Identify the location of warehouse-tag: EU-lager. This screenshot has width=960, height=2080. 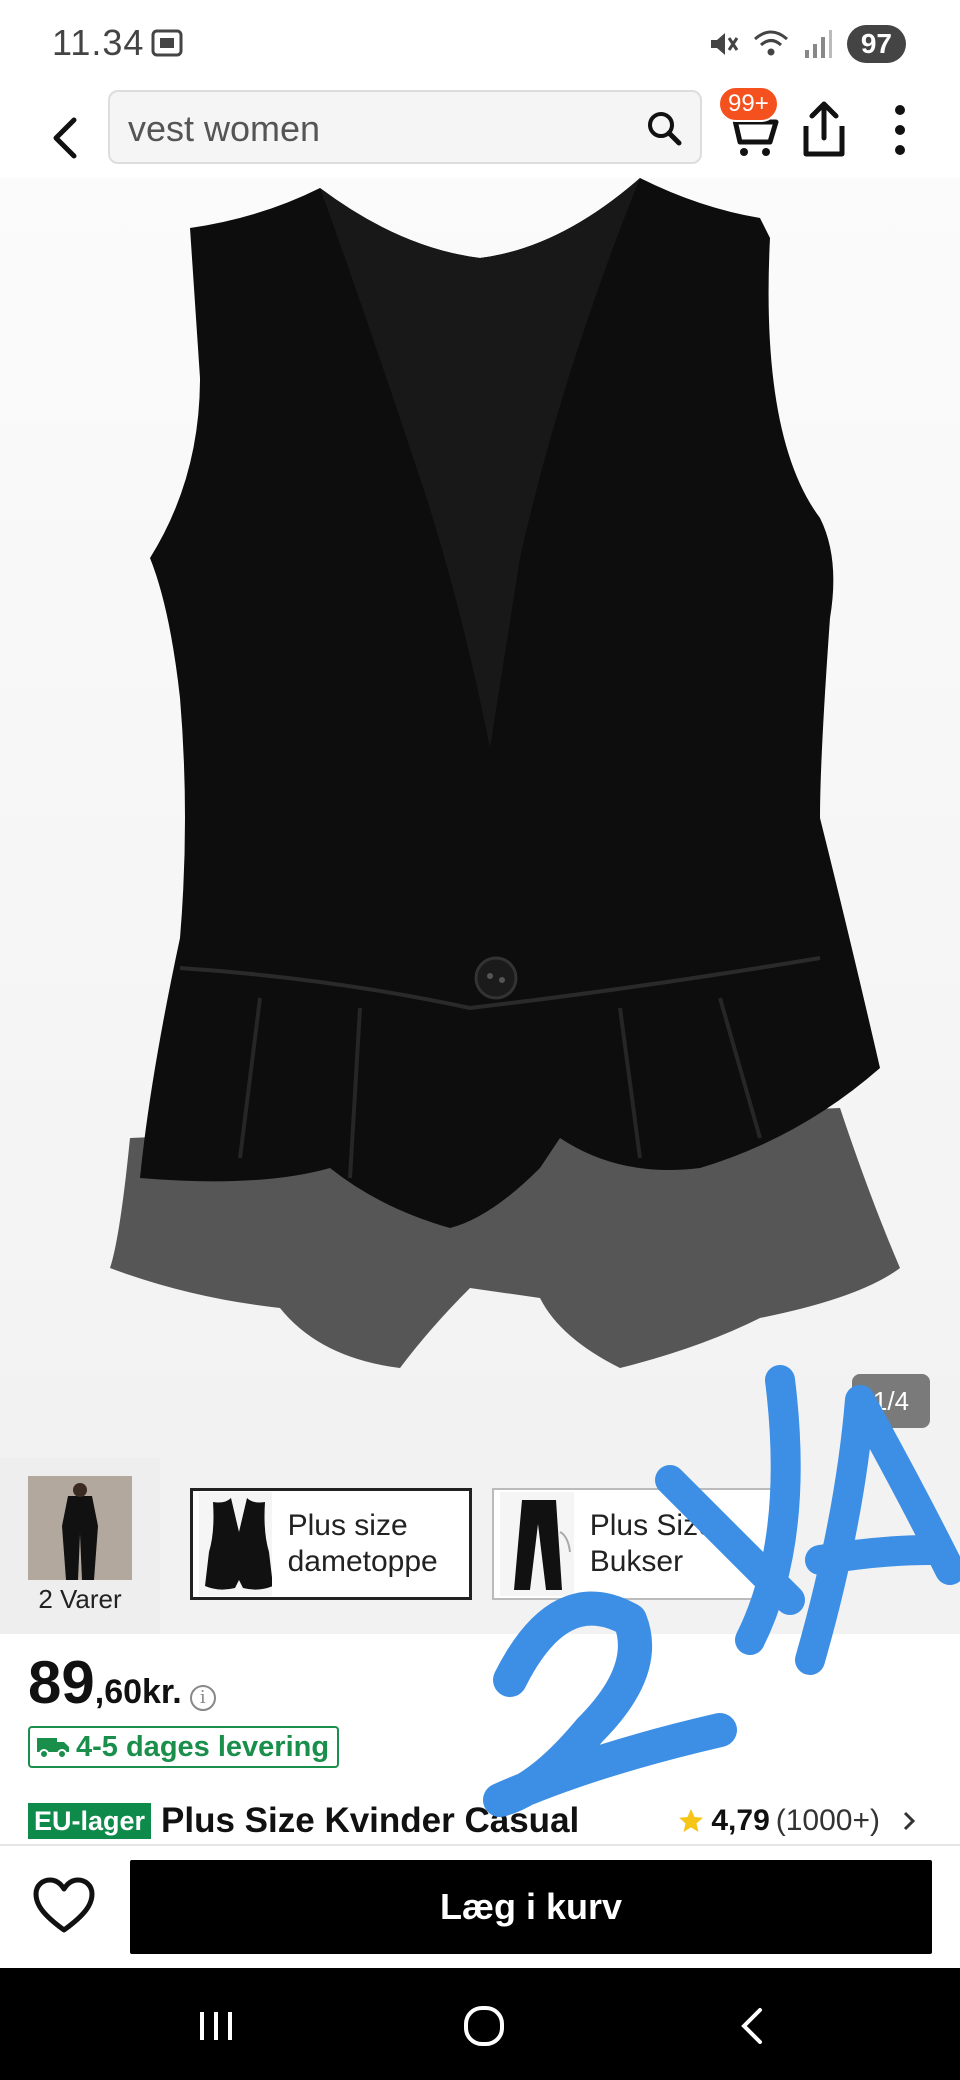
(90, 1821).